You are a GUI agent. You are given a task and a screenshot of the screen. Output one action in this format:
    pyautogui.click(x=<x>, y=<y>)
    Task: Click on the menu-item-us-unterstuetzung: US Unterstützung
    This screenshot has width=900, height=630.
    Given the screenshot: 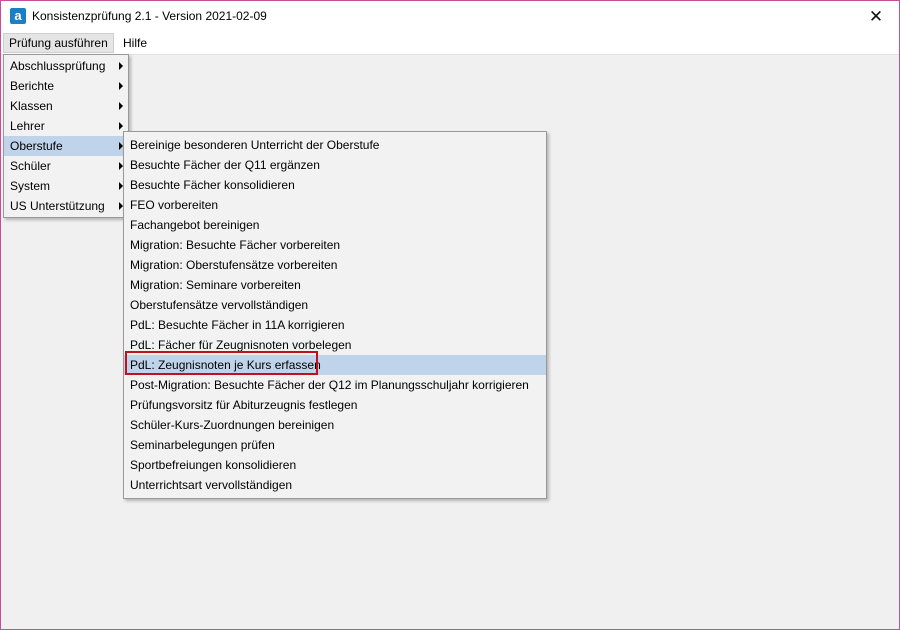 What is the action you would take?
    pyautogui.click(x=66, y=206)
    